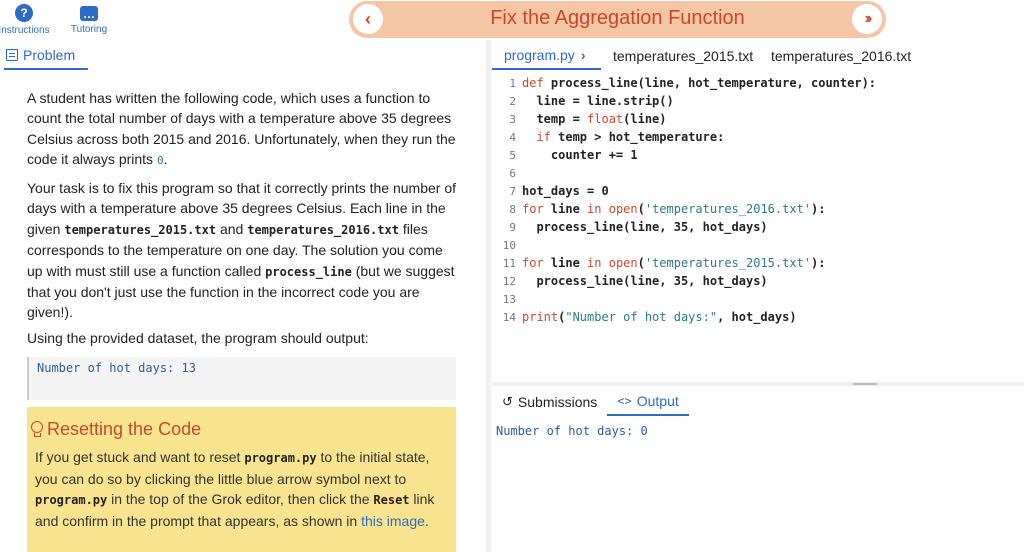 This screenshot has height=552, width=1024. I want to click on output-tabs: ↺ Submissions <> Output, so click(758, 402).